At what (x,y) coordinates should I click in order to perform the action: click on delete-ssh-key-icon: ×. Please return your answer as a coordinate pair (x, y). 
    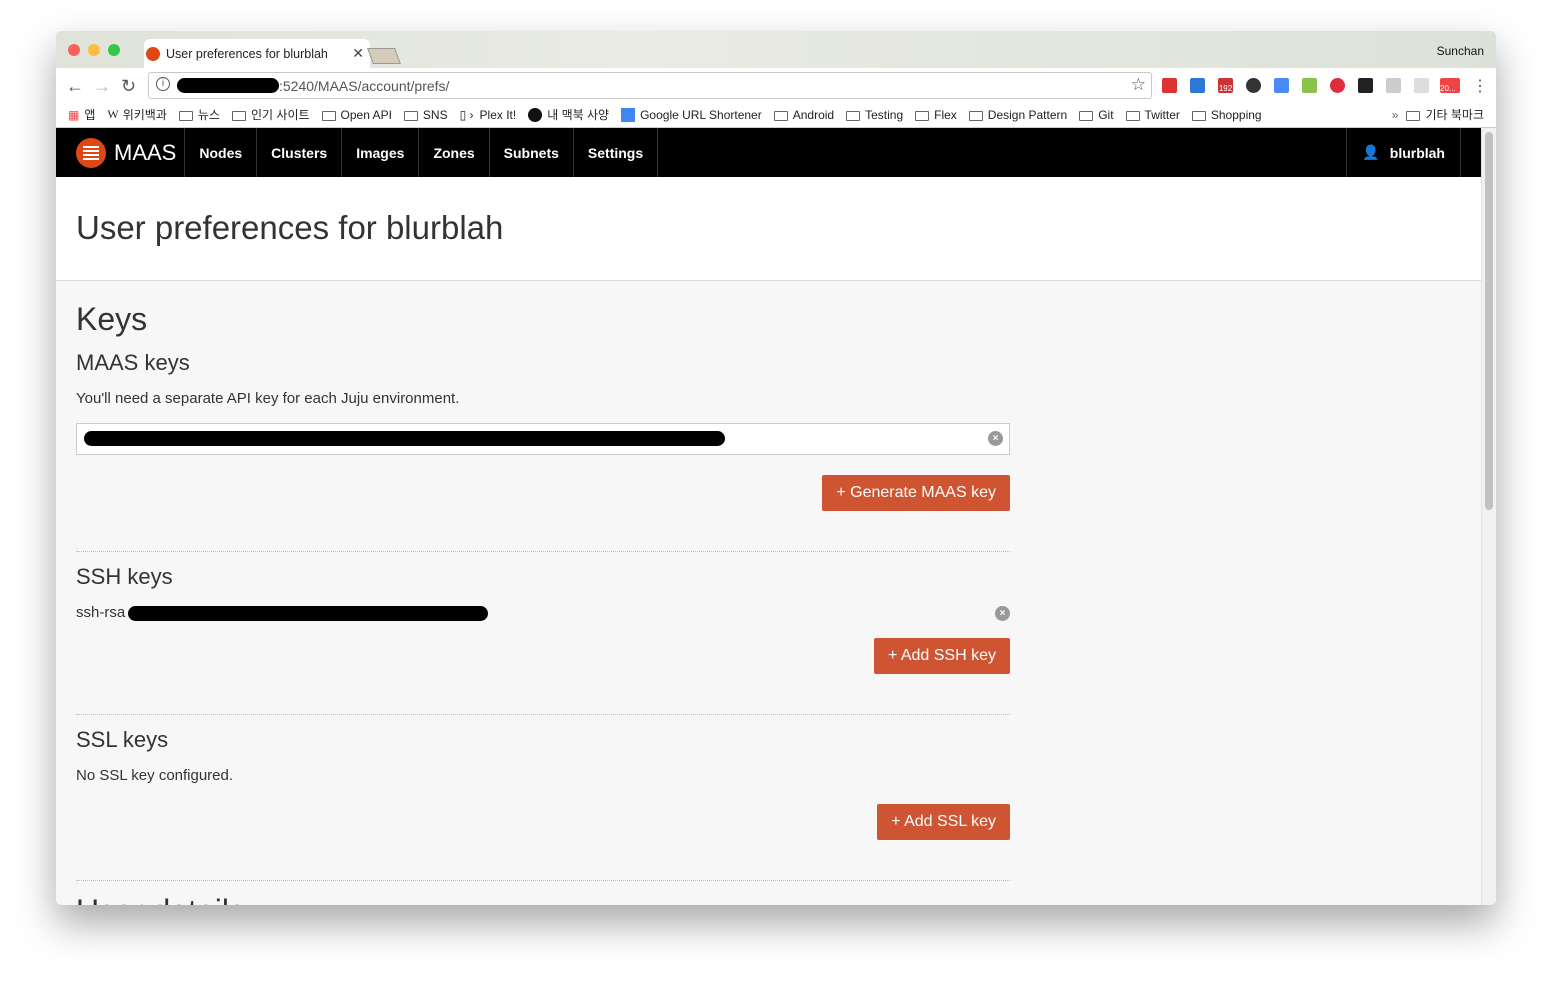
    Looking at the image, I should click on (1002, 613).